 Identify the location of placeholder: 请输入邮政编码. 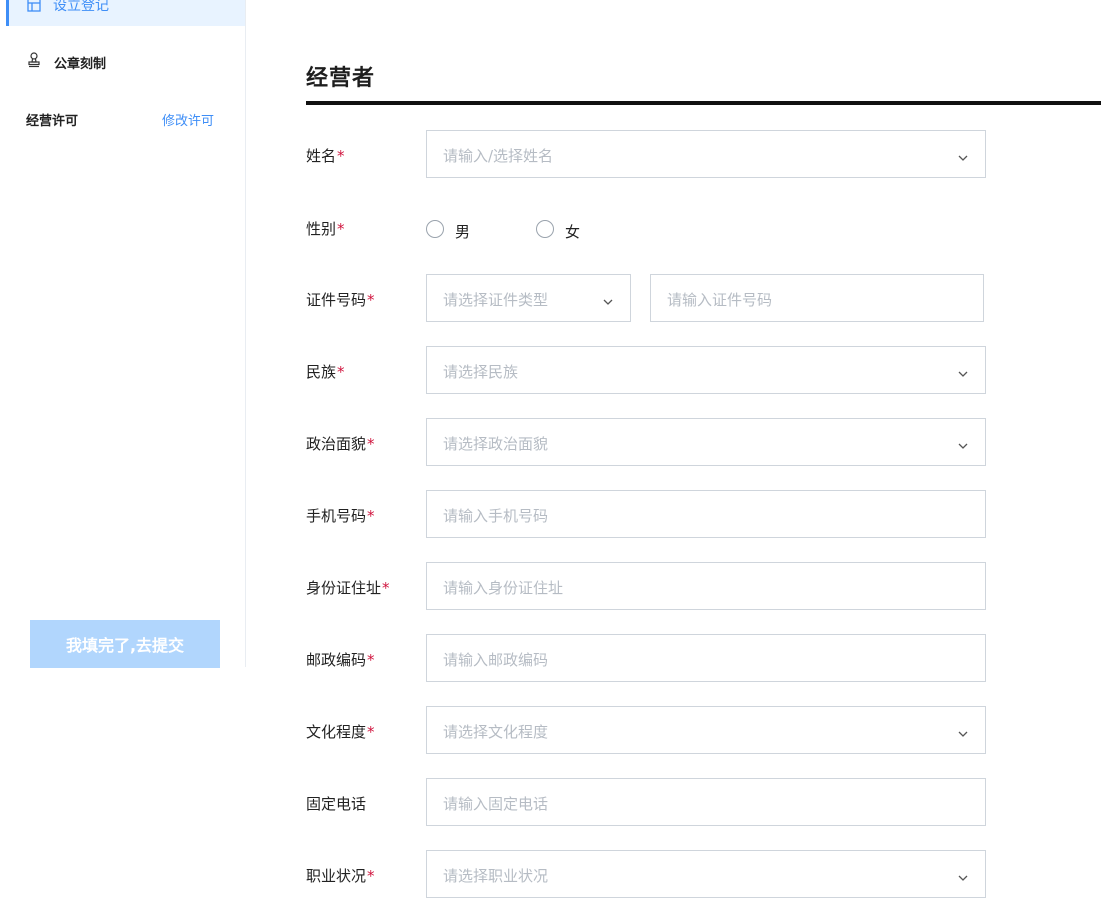
(496, 660).